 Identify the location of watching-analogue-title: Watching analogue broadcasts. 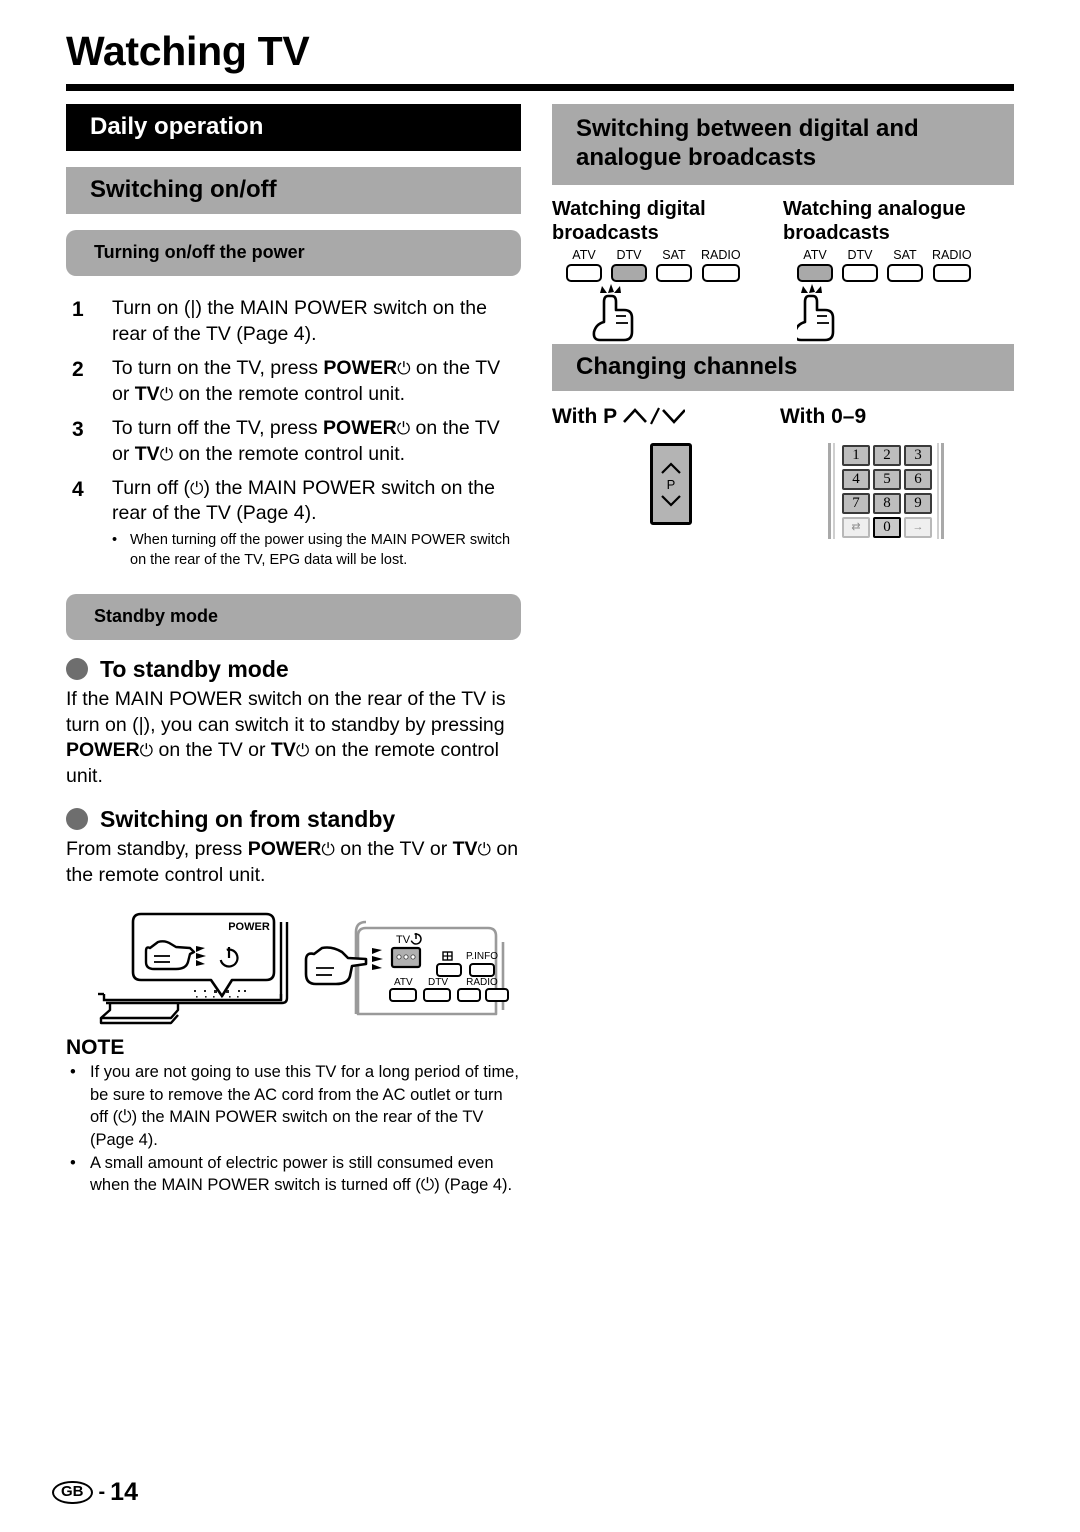
(874, 220).